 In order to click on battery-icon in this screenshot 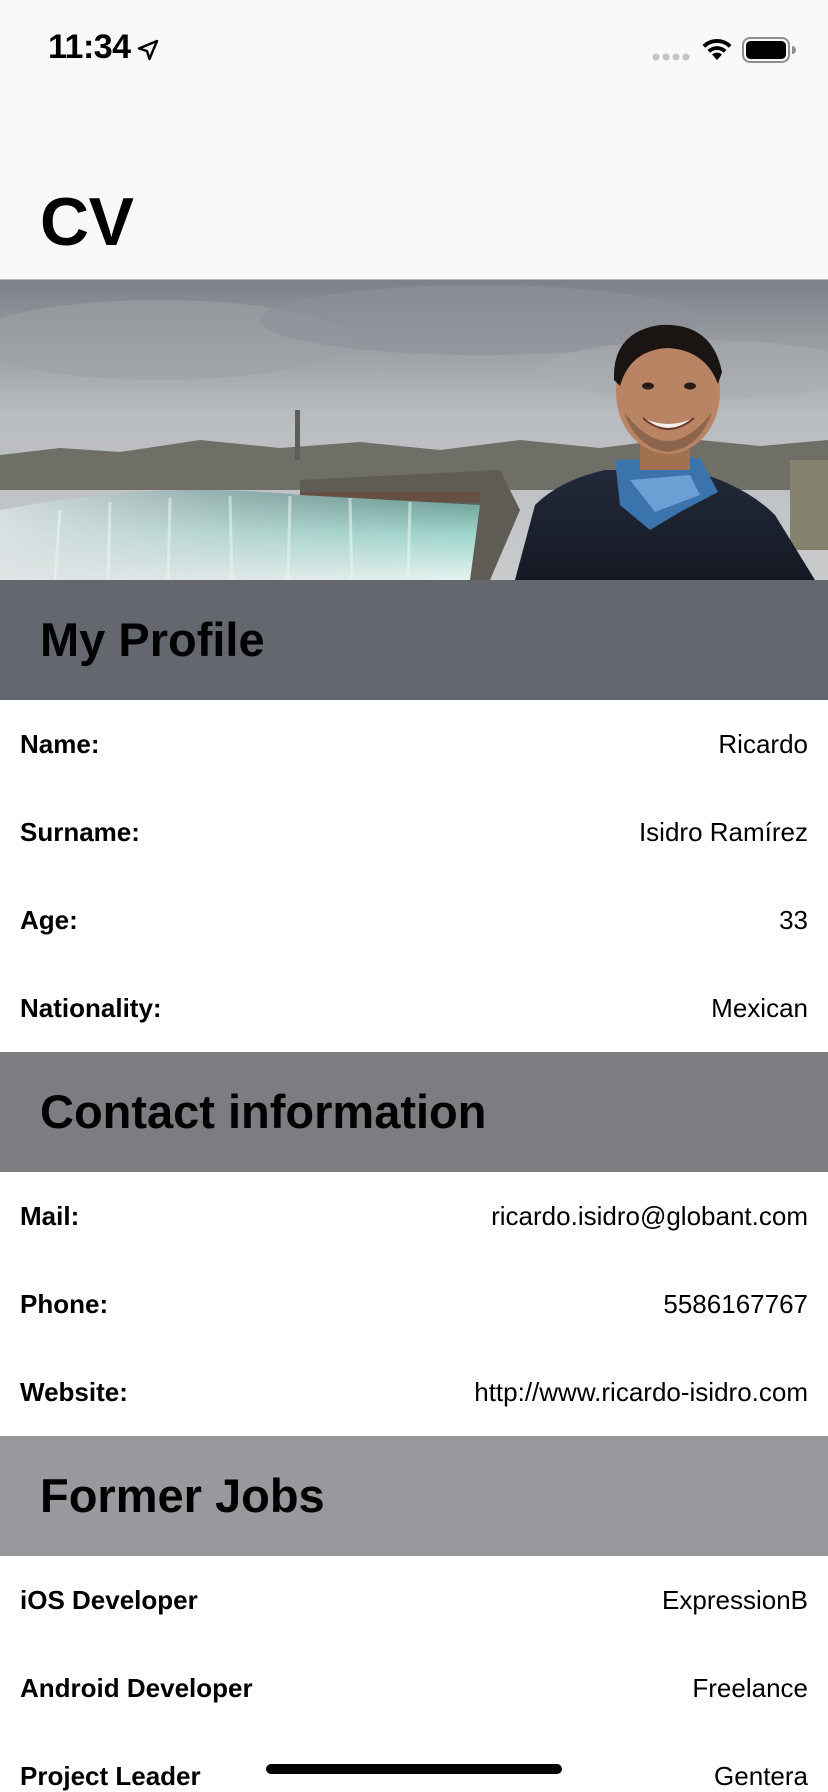, I will do `click(769, 50)`.